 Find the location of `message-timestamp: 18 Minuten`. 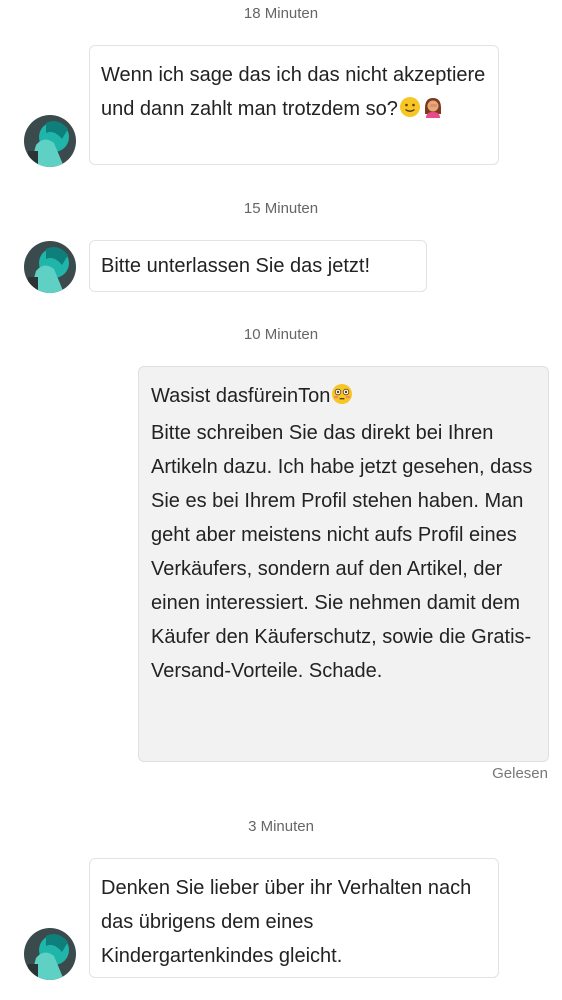

message-timestamp: 18 Minuten is located at coordinates (281, 13).